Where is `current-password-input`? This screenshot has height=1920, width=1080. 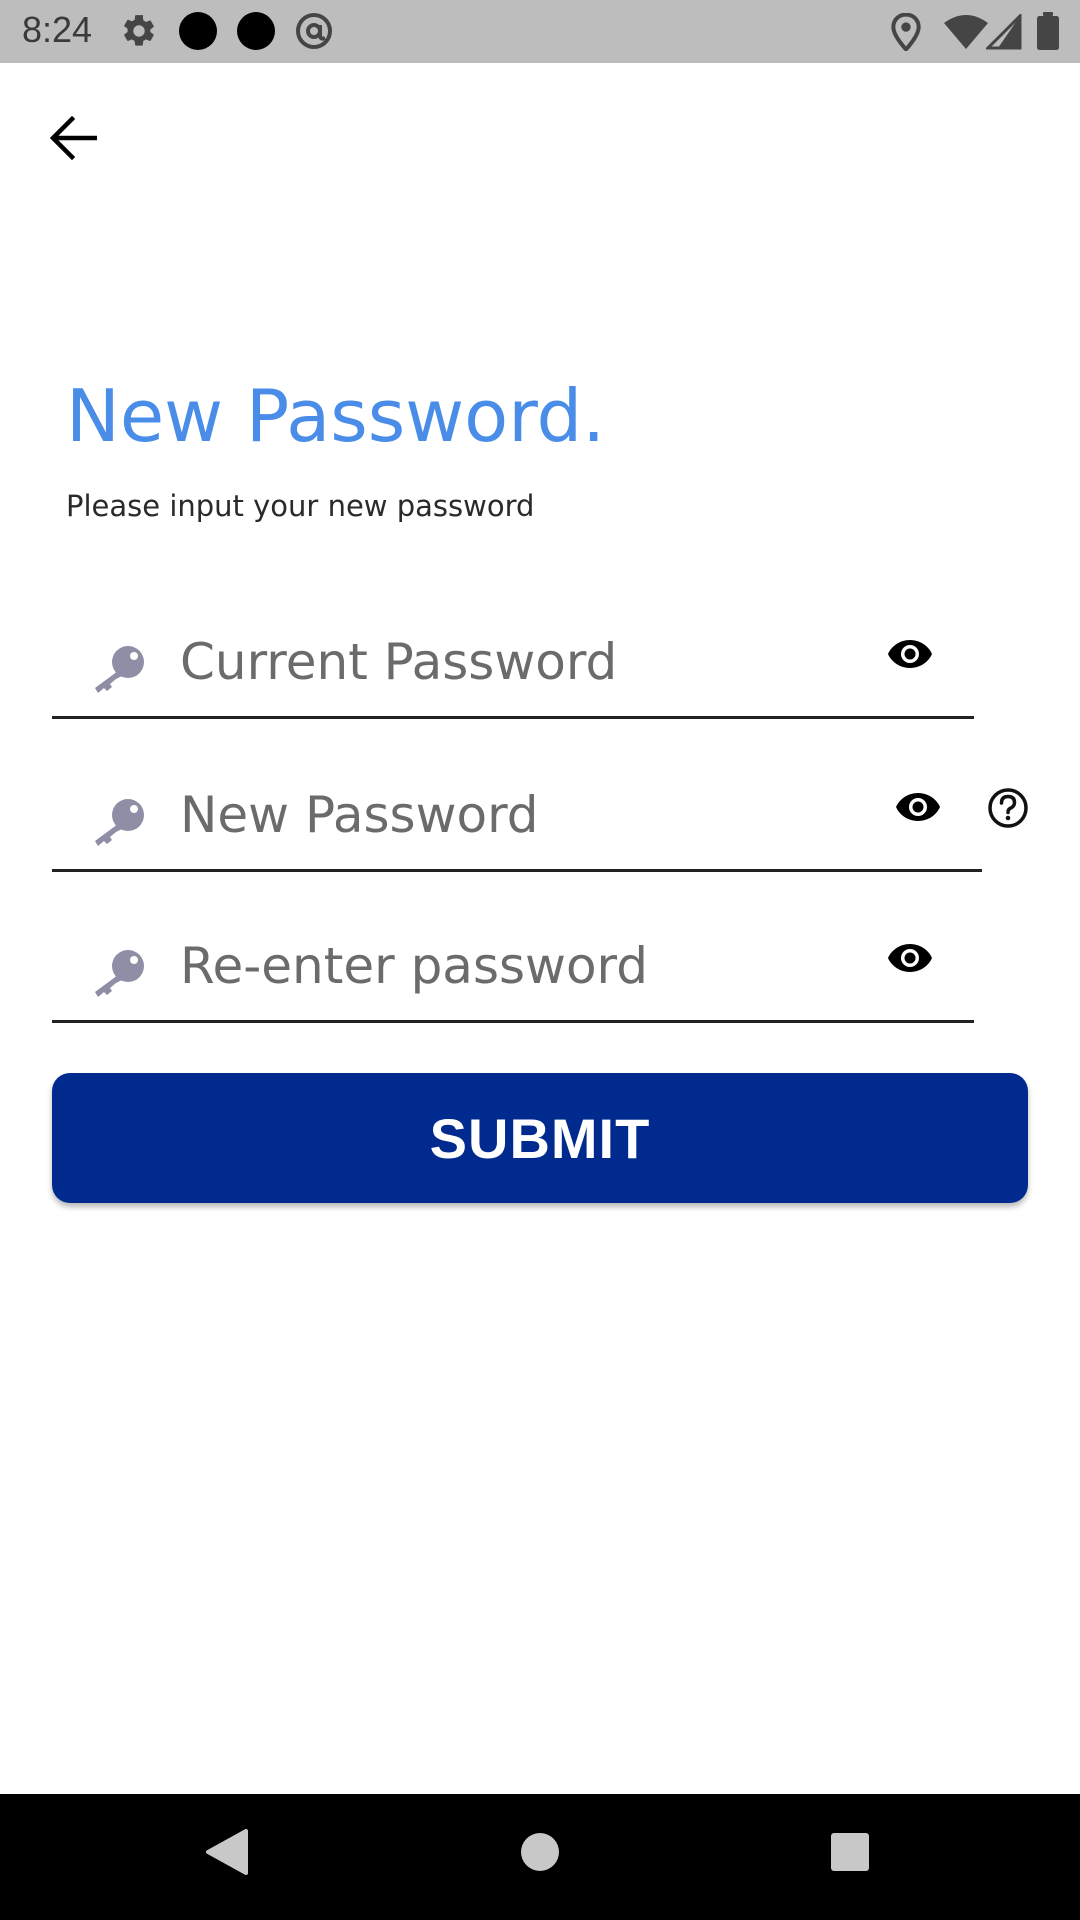
current-password-input is located at coordinates (520, 662).